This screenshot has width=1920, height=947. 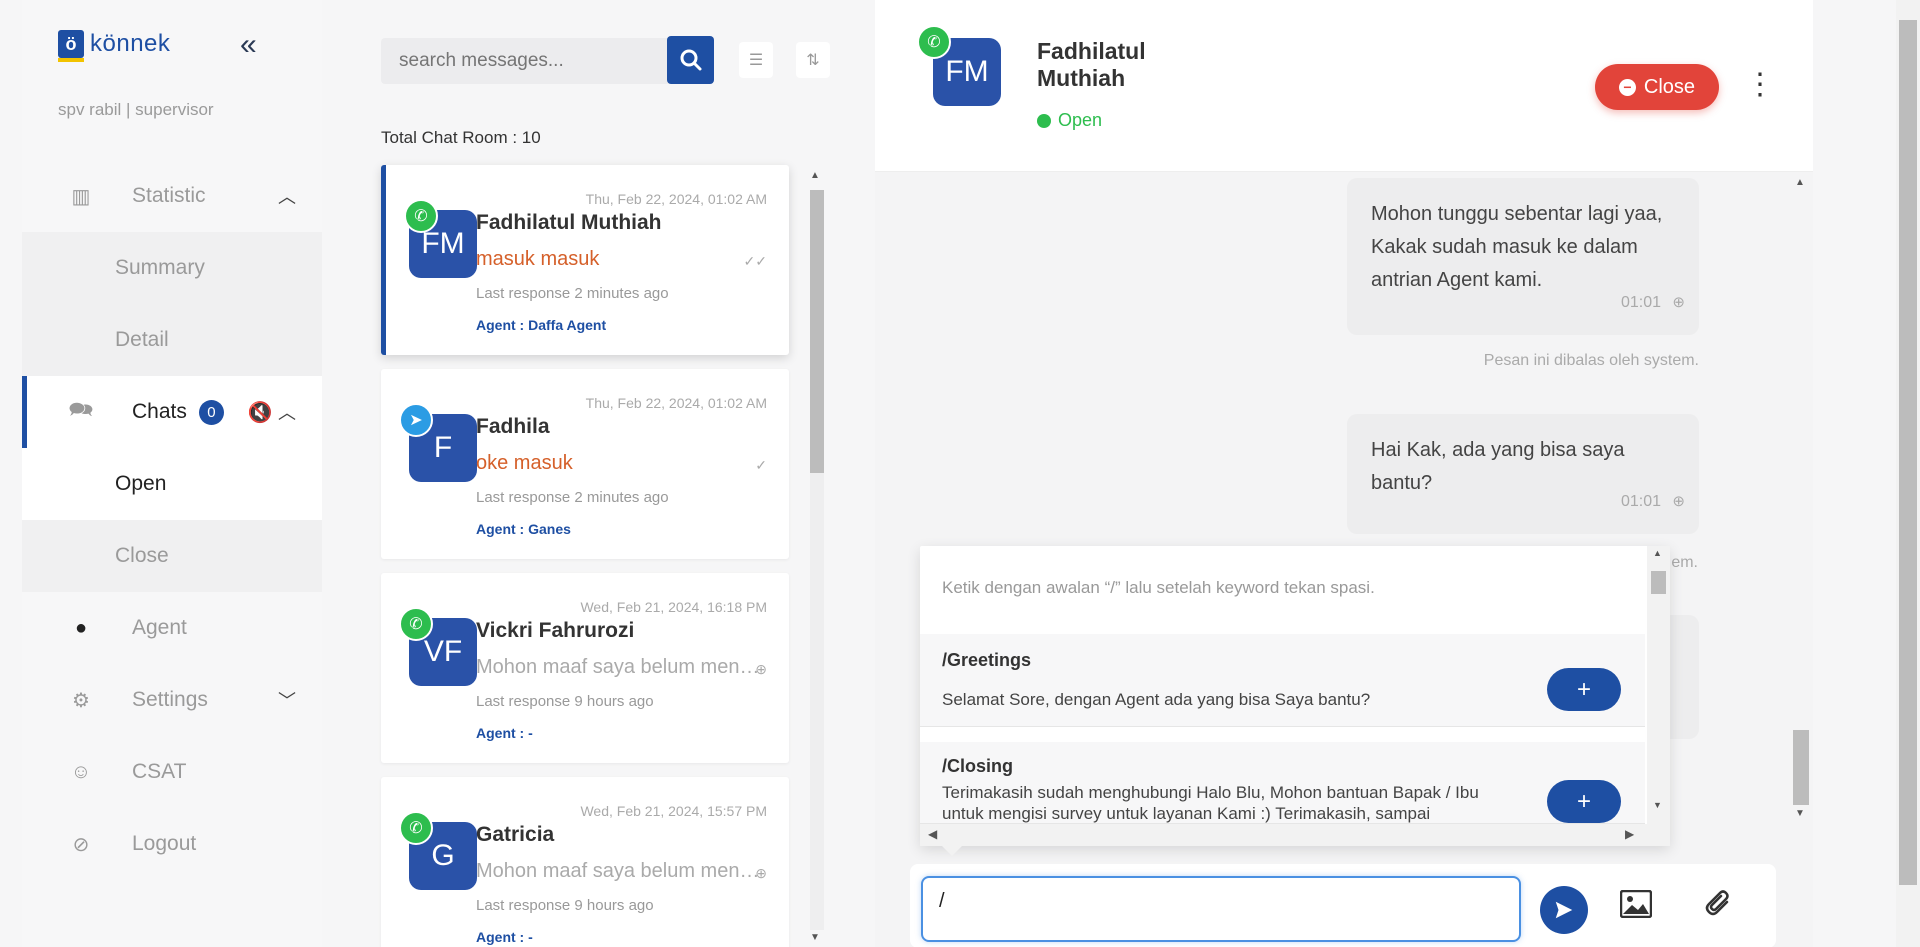 What do you see at coordinates (541, 325) in the screenshot?
I see `assigned-agent: Agent : Daffa Agent` at bounding box center [541, 325].